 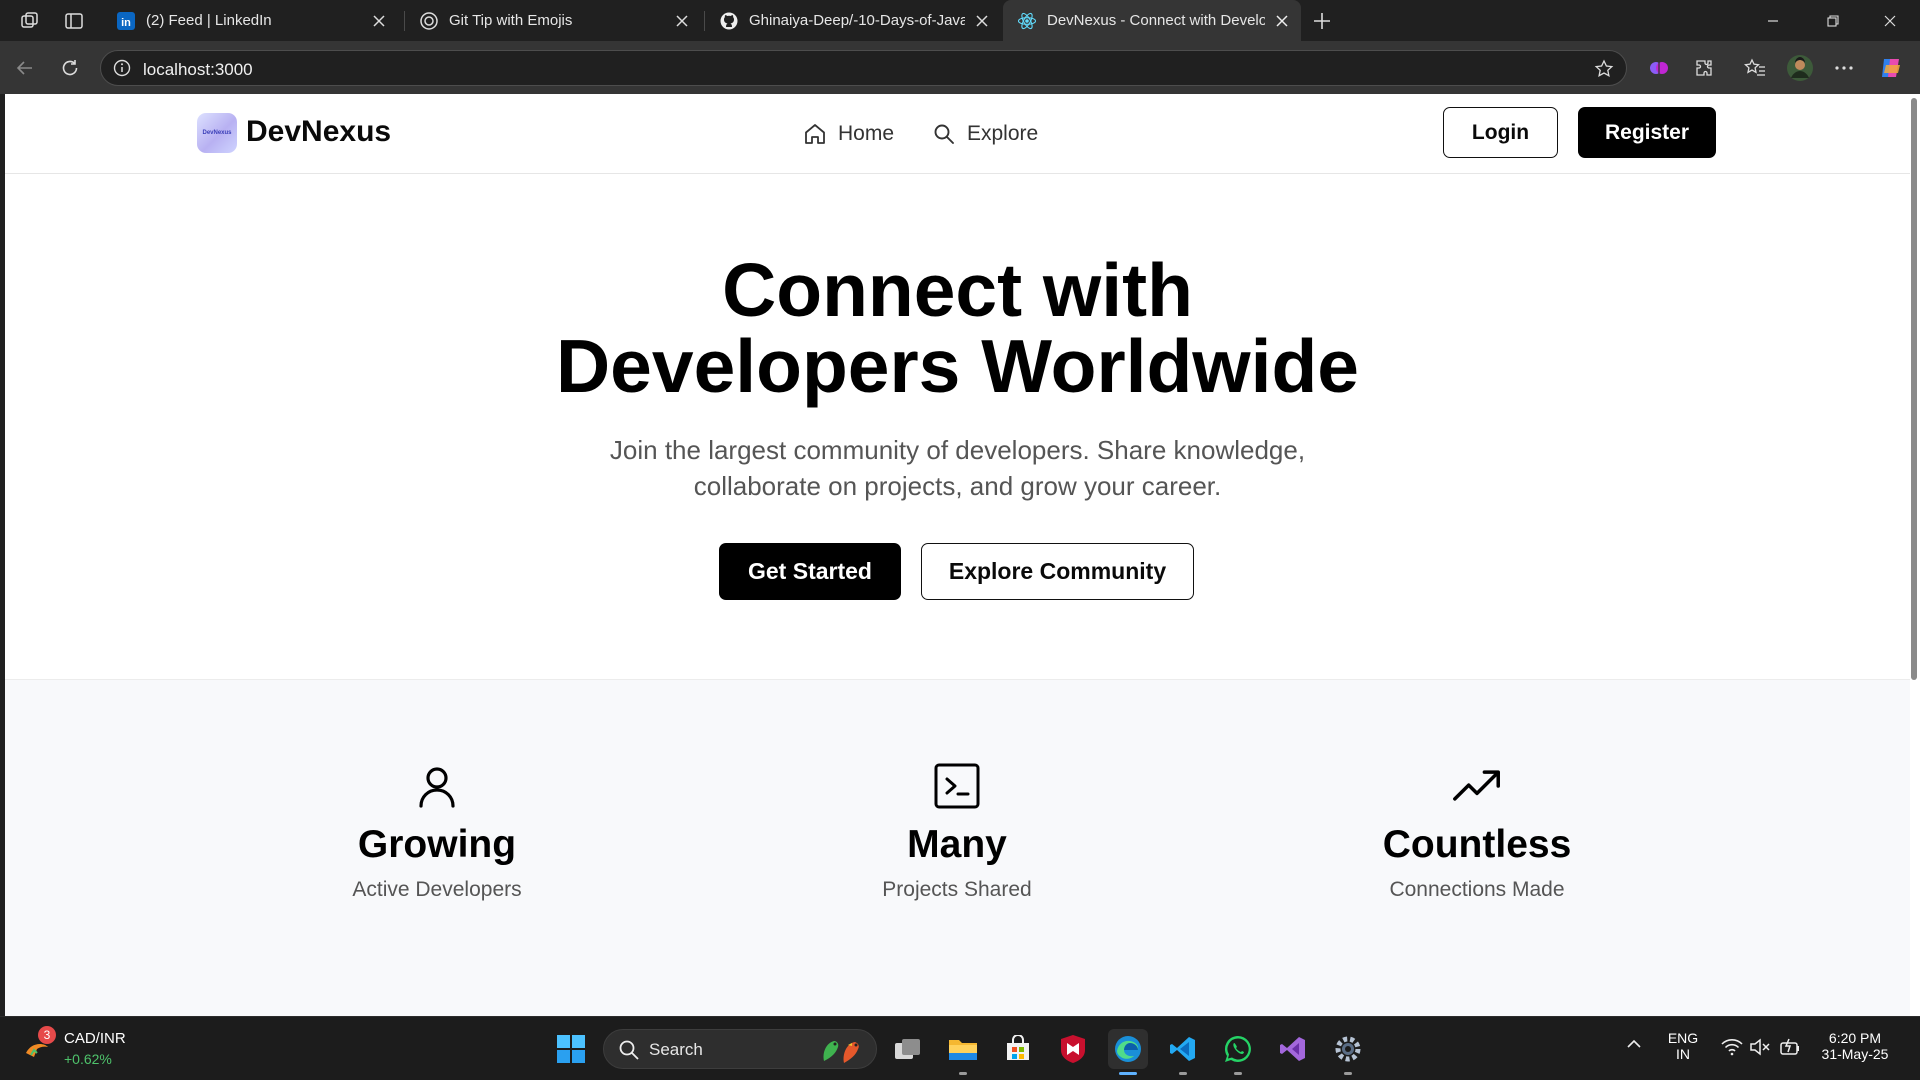 I want to click on favorites-icon, so click(x=1755, y=68).